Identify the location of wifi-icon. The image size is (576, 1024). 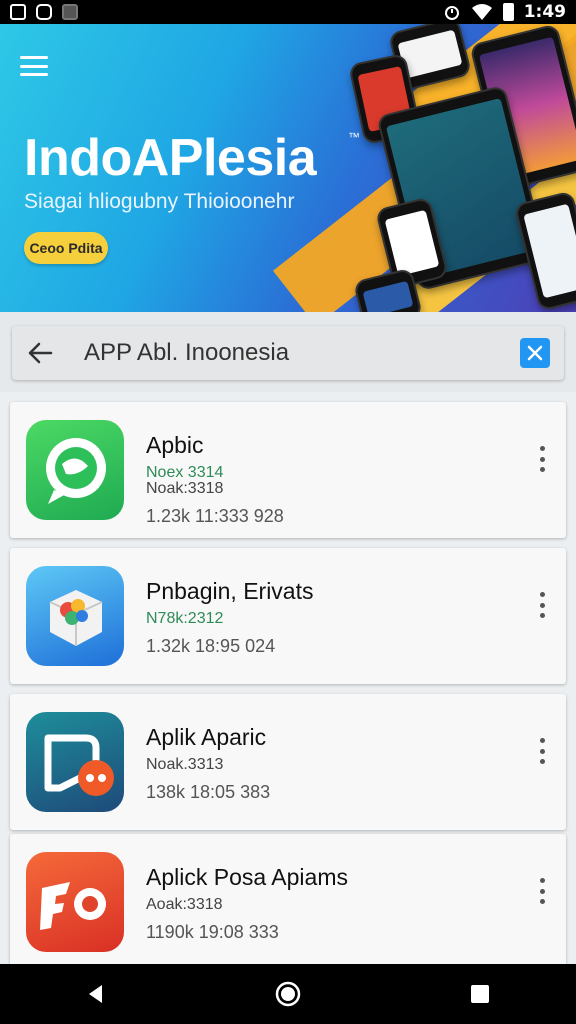
(481, 12).